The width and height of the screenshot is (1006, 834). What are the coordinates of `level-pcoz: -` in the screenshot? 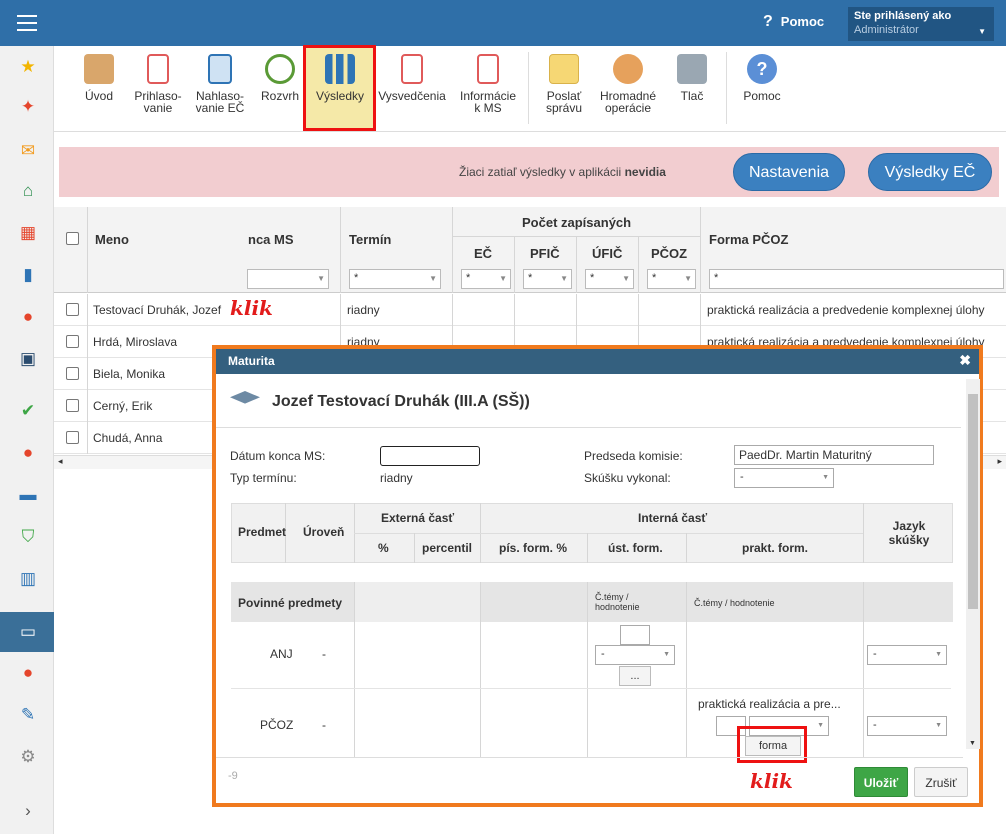 It's located at (324, 725).